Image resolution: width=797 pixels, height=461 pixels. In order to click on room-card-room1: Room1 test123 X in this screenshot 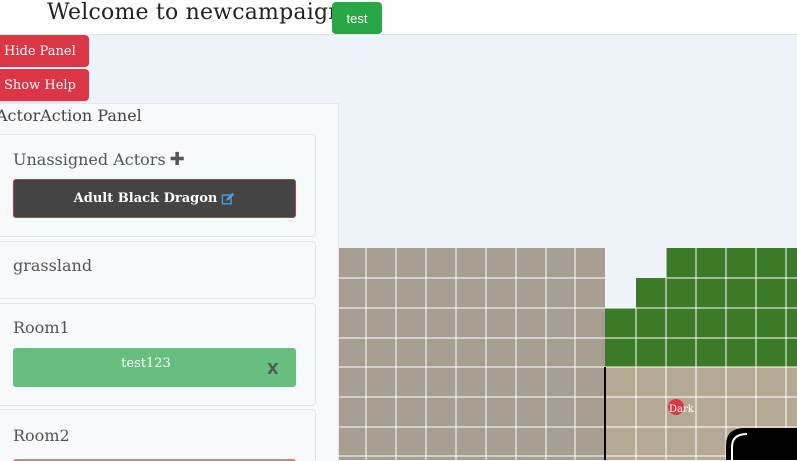, I will do `click(158, 354)`.